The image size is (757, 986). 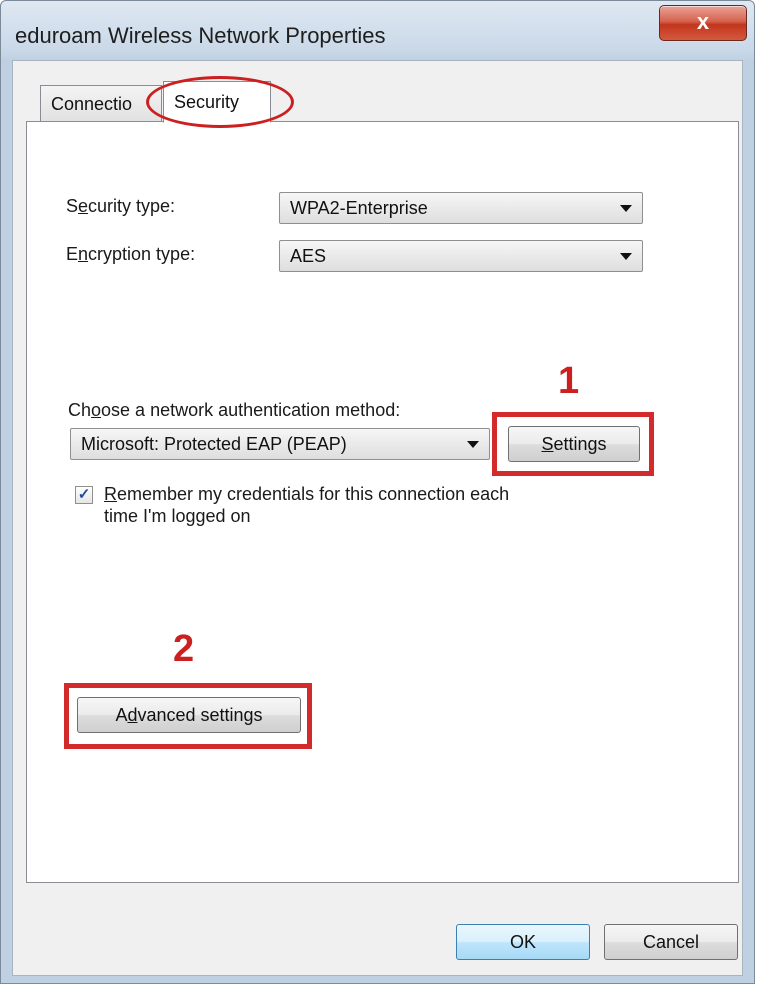 I want to click on step-2-marker: 2, so click(x=184, y=649).